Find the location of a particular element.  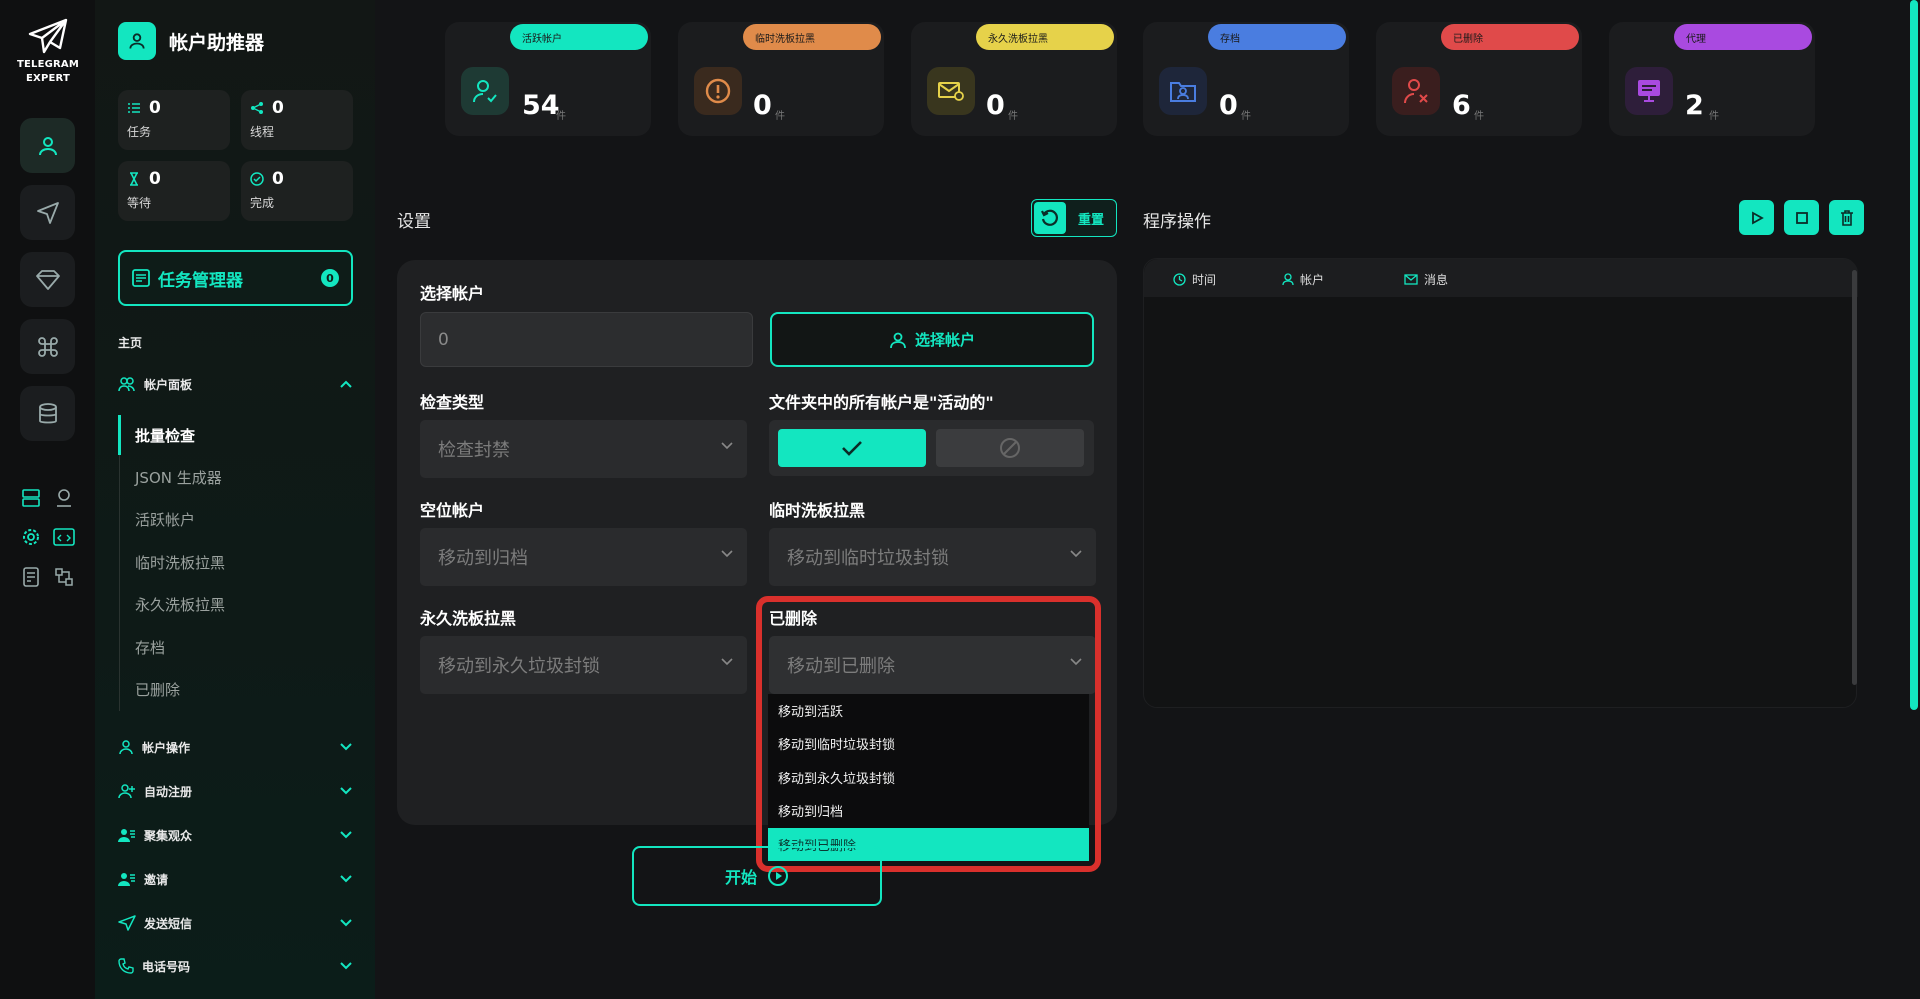

check-type-select: 检查封禁 is located at coordinates (583, 449).